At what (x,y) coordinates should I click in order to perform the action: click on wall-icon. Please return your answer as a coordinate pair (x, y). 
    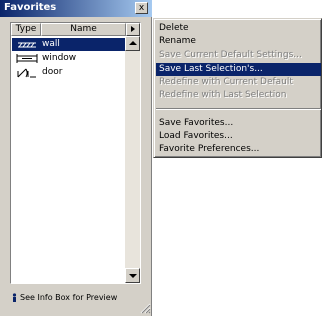
    Looking at the image, I should click on (27, 45).